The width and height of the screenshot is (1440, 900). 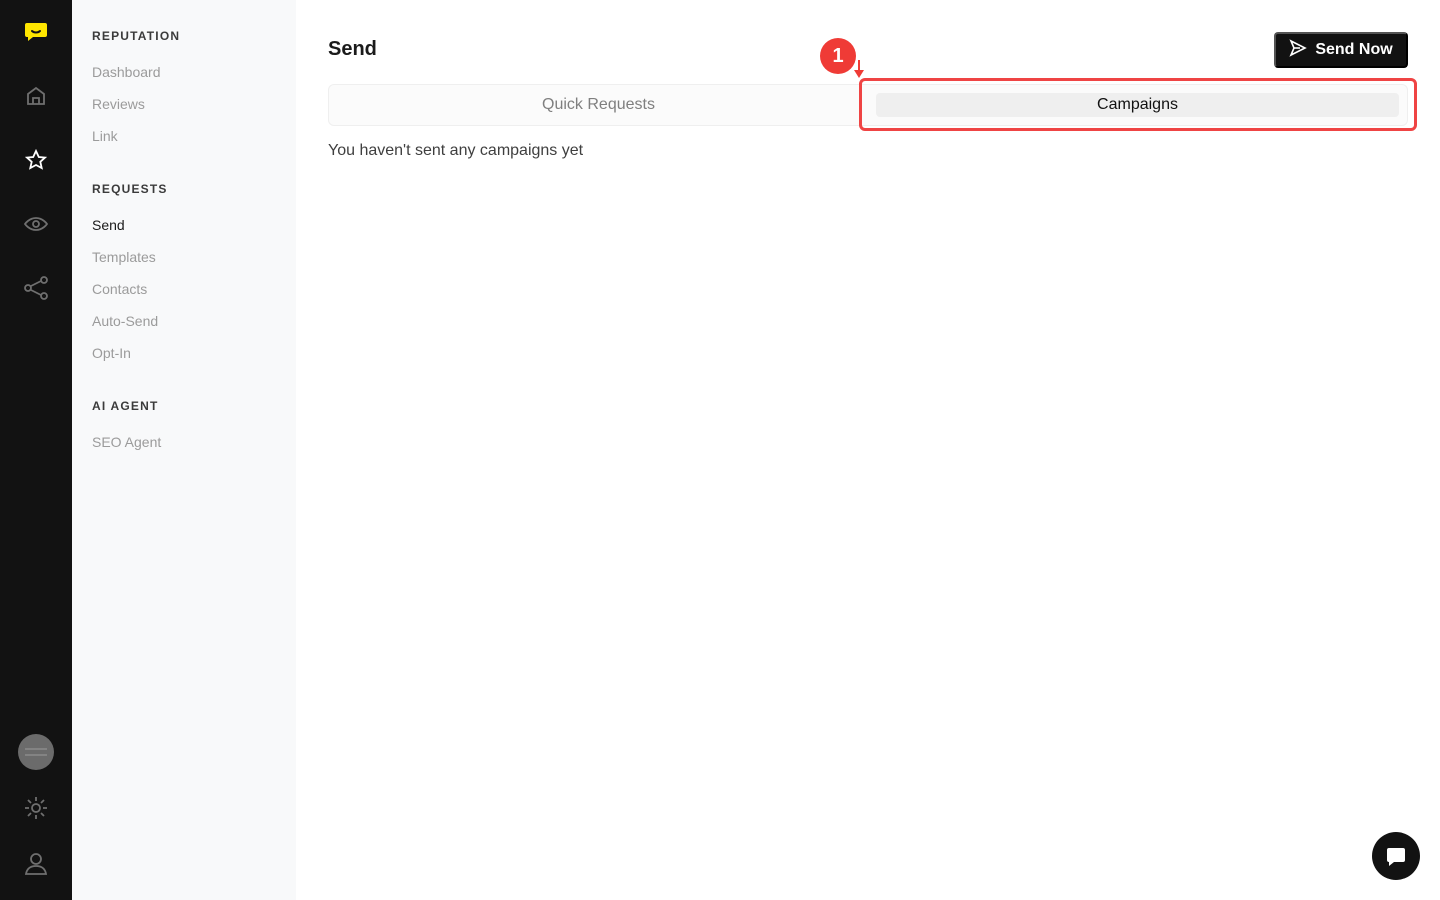 What do you see at coordinates (36, 32) in the screenshot?
I see `chat-logo-icon` at bounding box center [36, 32].